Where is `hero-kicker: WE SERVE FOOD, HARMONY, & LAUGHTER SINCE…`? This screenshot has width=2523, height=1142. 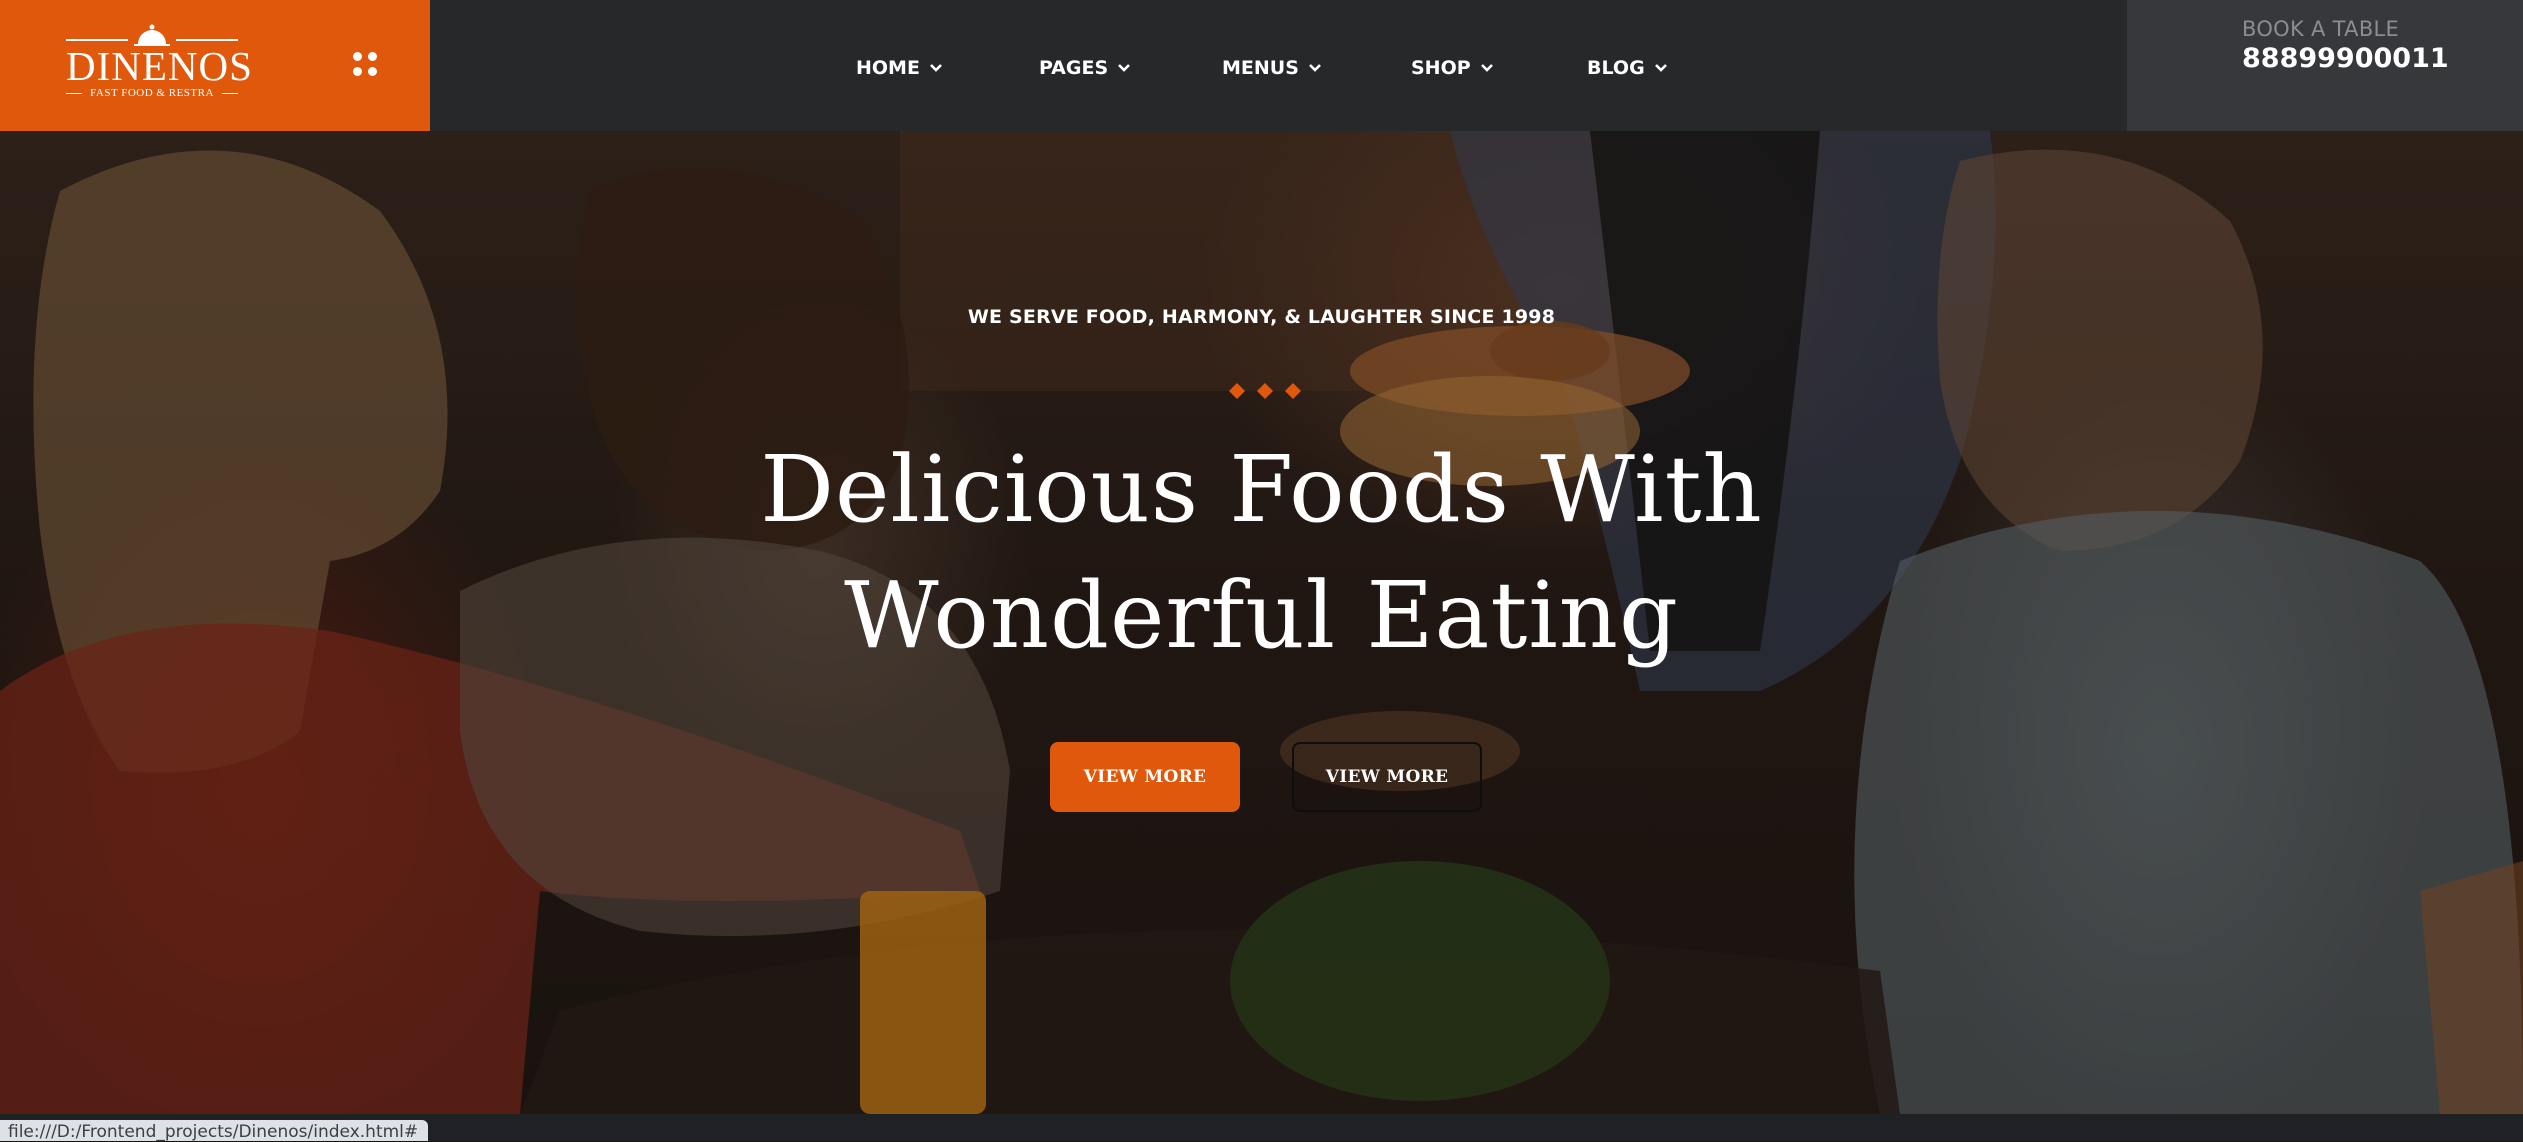
hero-kicker: WE SERVE FOOD, HARMONY, & LAUGHTER SINCE… is located at coordinates (1261, 317).